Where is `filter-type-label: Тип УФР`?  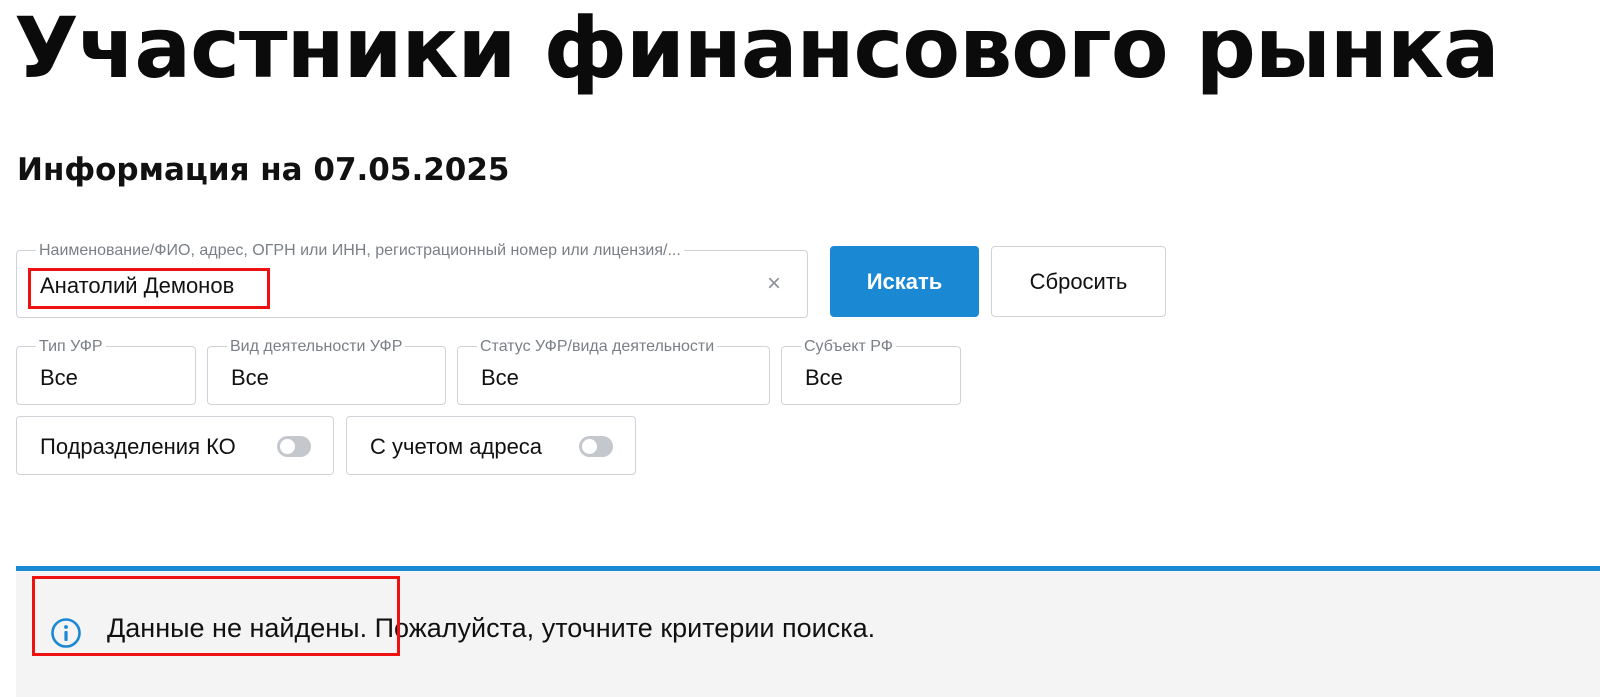
filter-type-label: Тип УФР is located at coordinates (71, 347).